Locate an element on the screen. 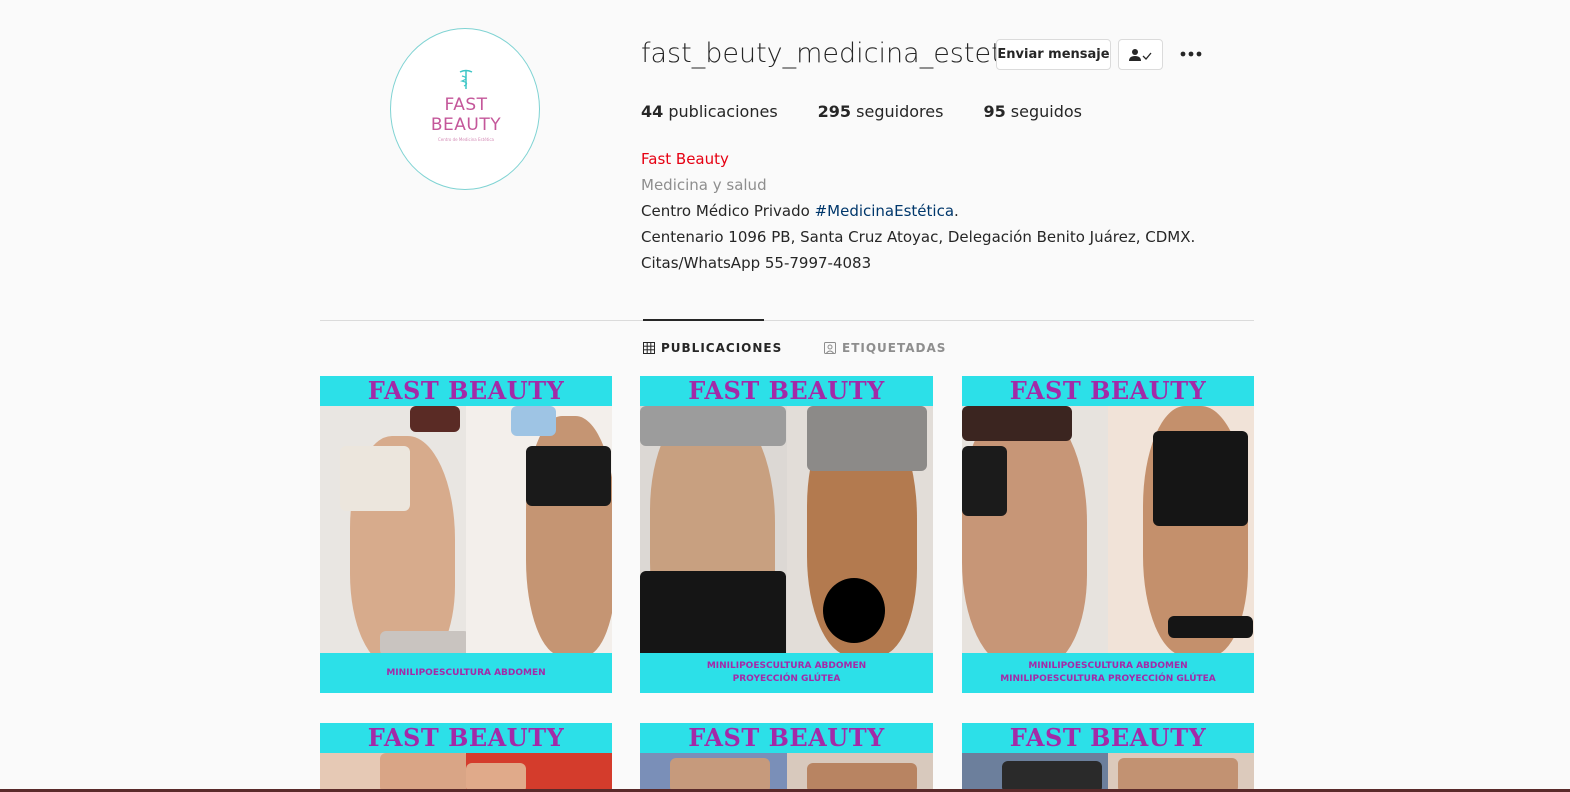 This screenshot has height=792, width=1570. stat-following: 95 seguidos is located at coordinates (1032, 111).